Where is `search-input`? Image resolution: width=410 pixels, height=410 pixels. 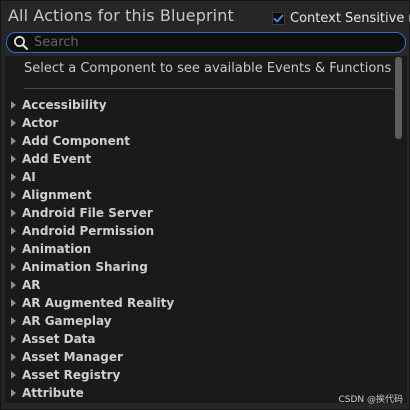
search-input is located at coordinates (217, 42).